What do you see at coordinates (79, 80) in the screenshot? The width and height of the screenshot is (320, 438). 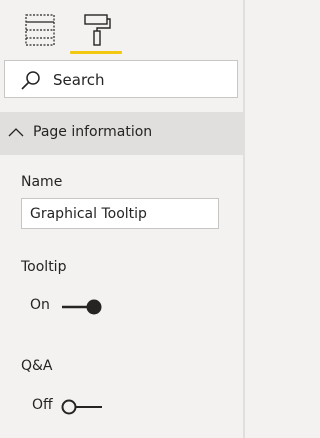 I see `search-input: Search` at bounding box center [79, 80].